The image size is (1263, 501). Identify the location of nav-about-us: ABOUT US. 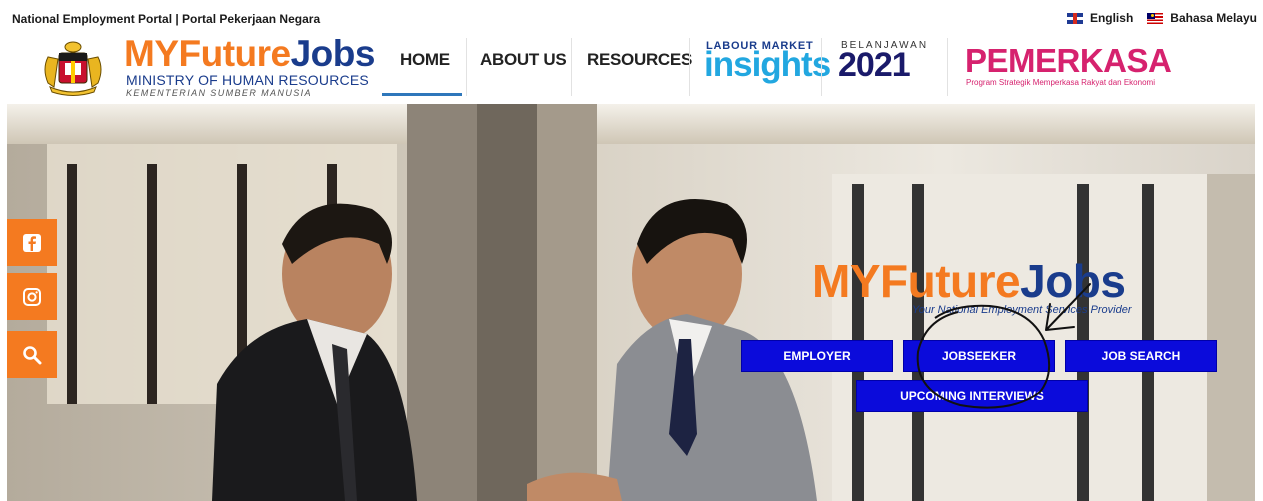
(523, 60).